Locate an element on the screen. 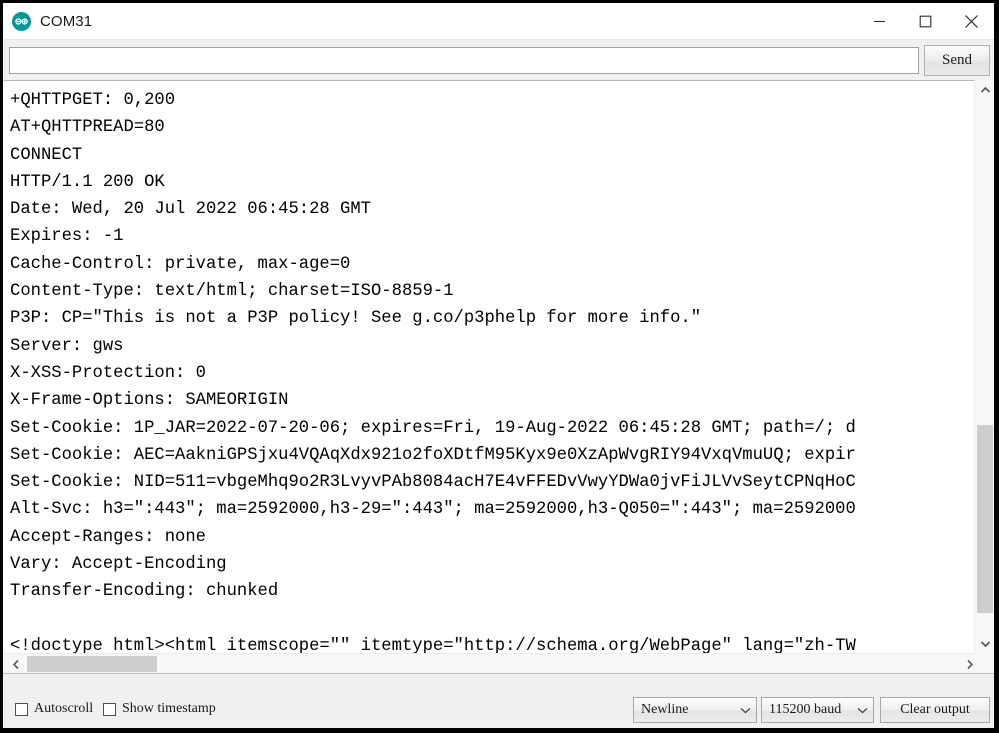 This screenshot has width=999, height=733. vertical-scrollbar is located at coordinates (984, 366).